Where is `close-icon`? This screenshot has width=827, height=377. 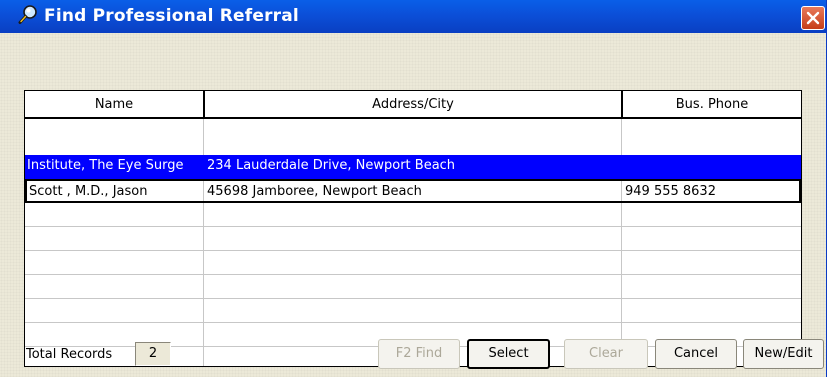
close-icon is located at coordinates (813, 18).